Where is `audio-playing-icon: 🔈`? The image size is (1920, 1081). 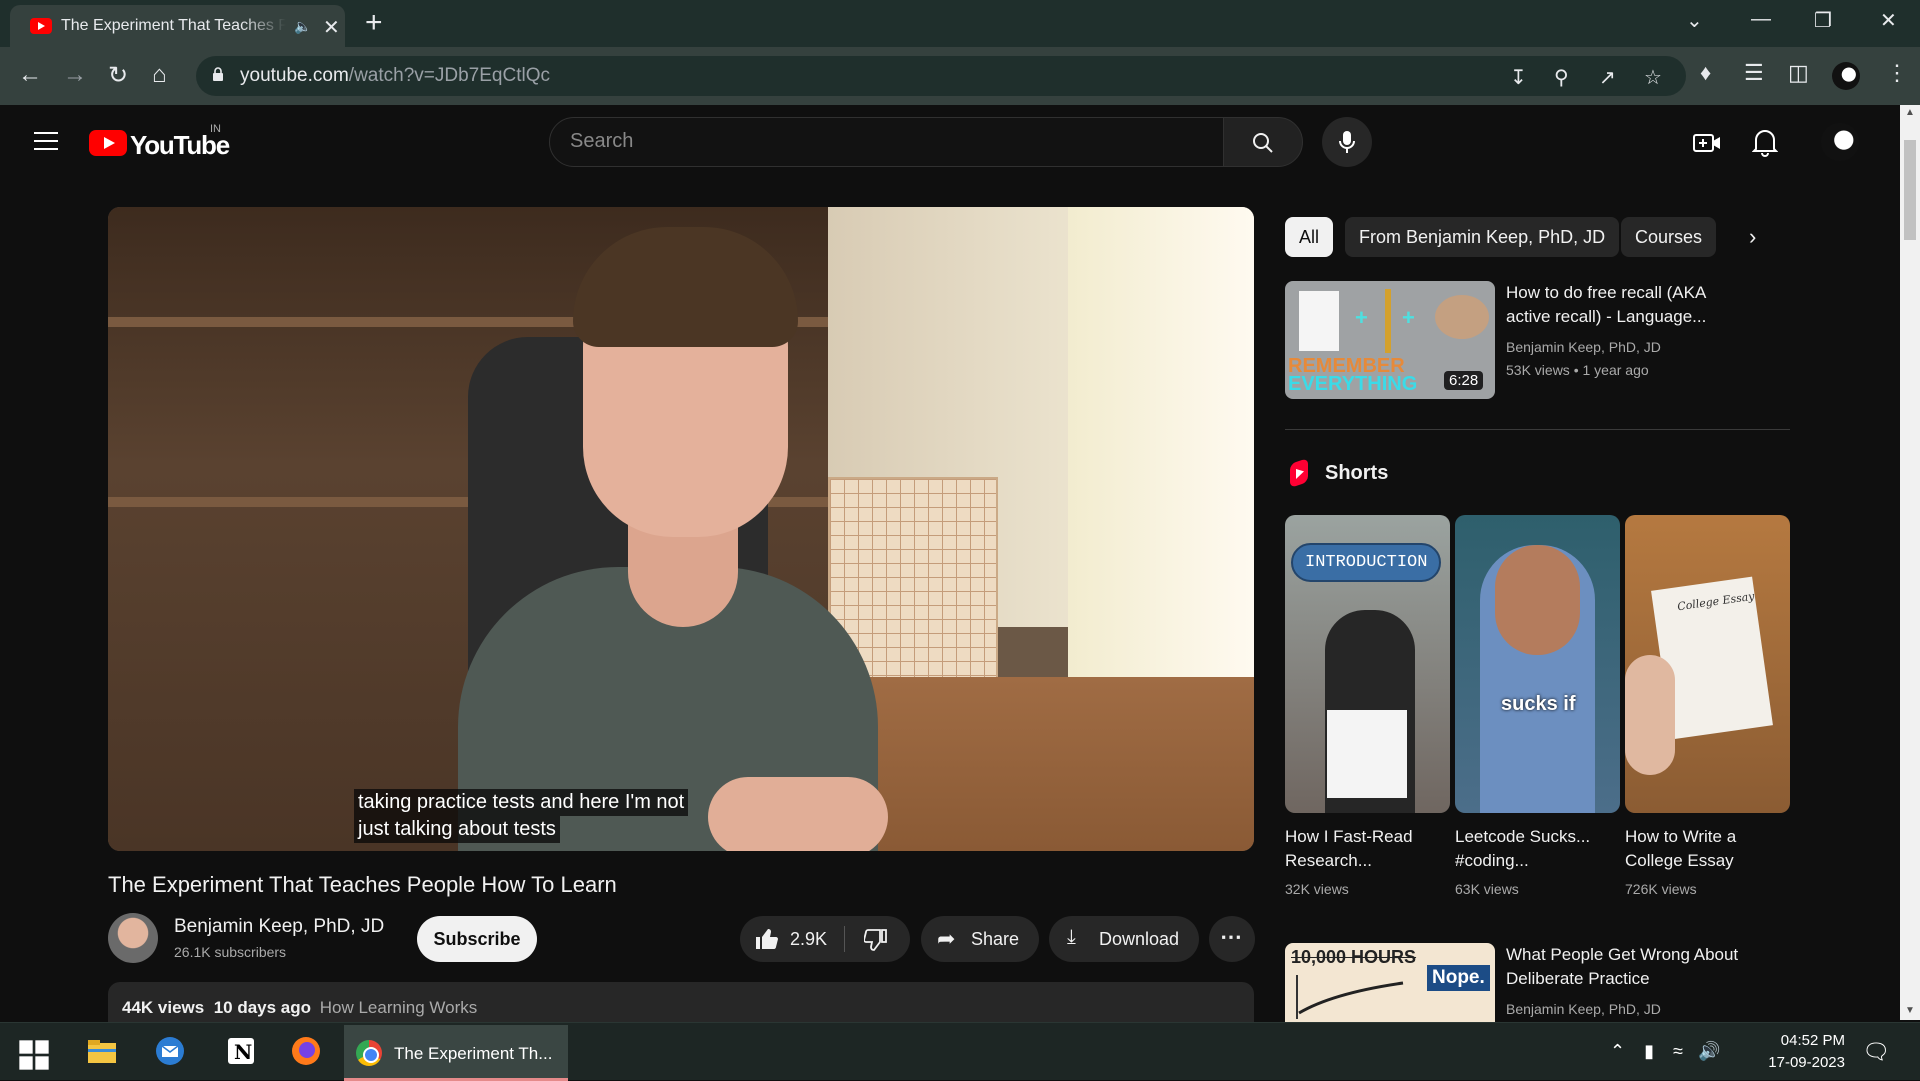
audio-playing-icon: 🔈 is located at coordinates (302, 26).